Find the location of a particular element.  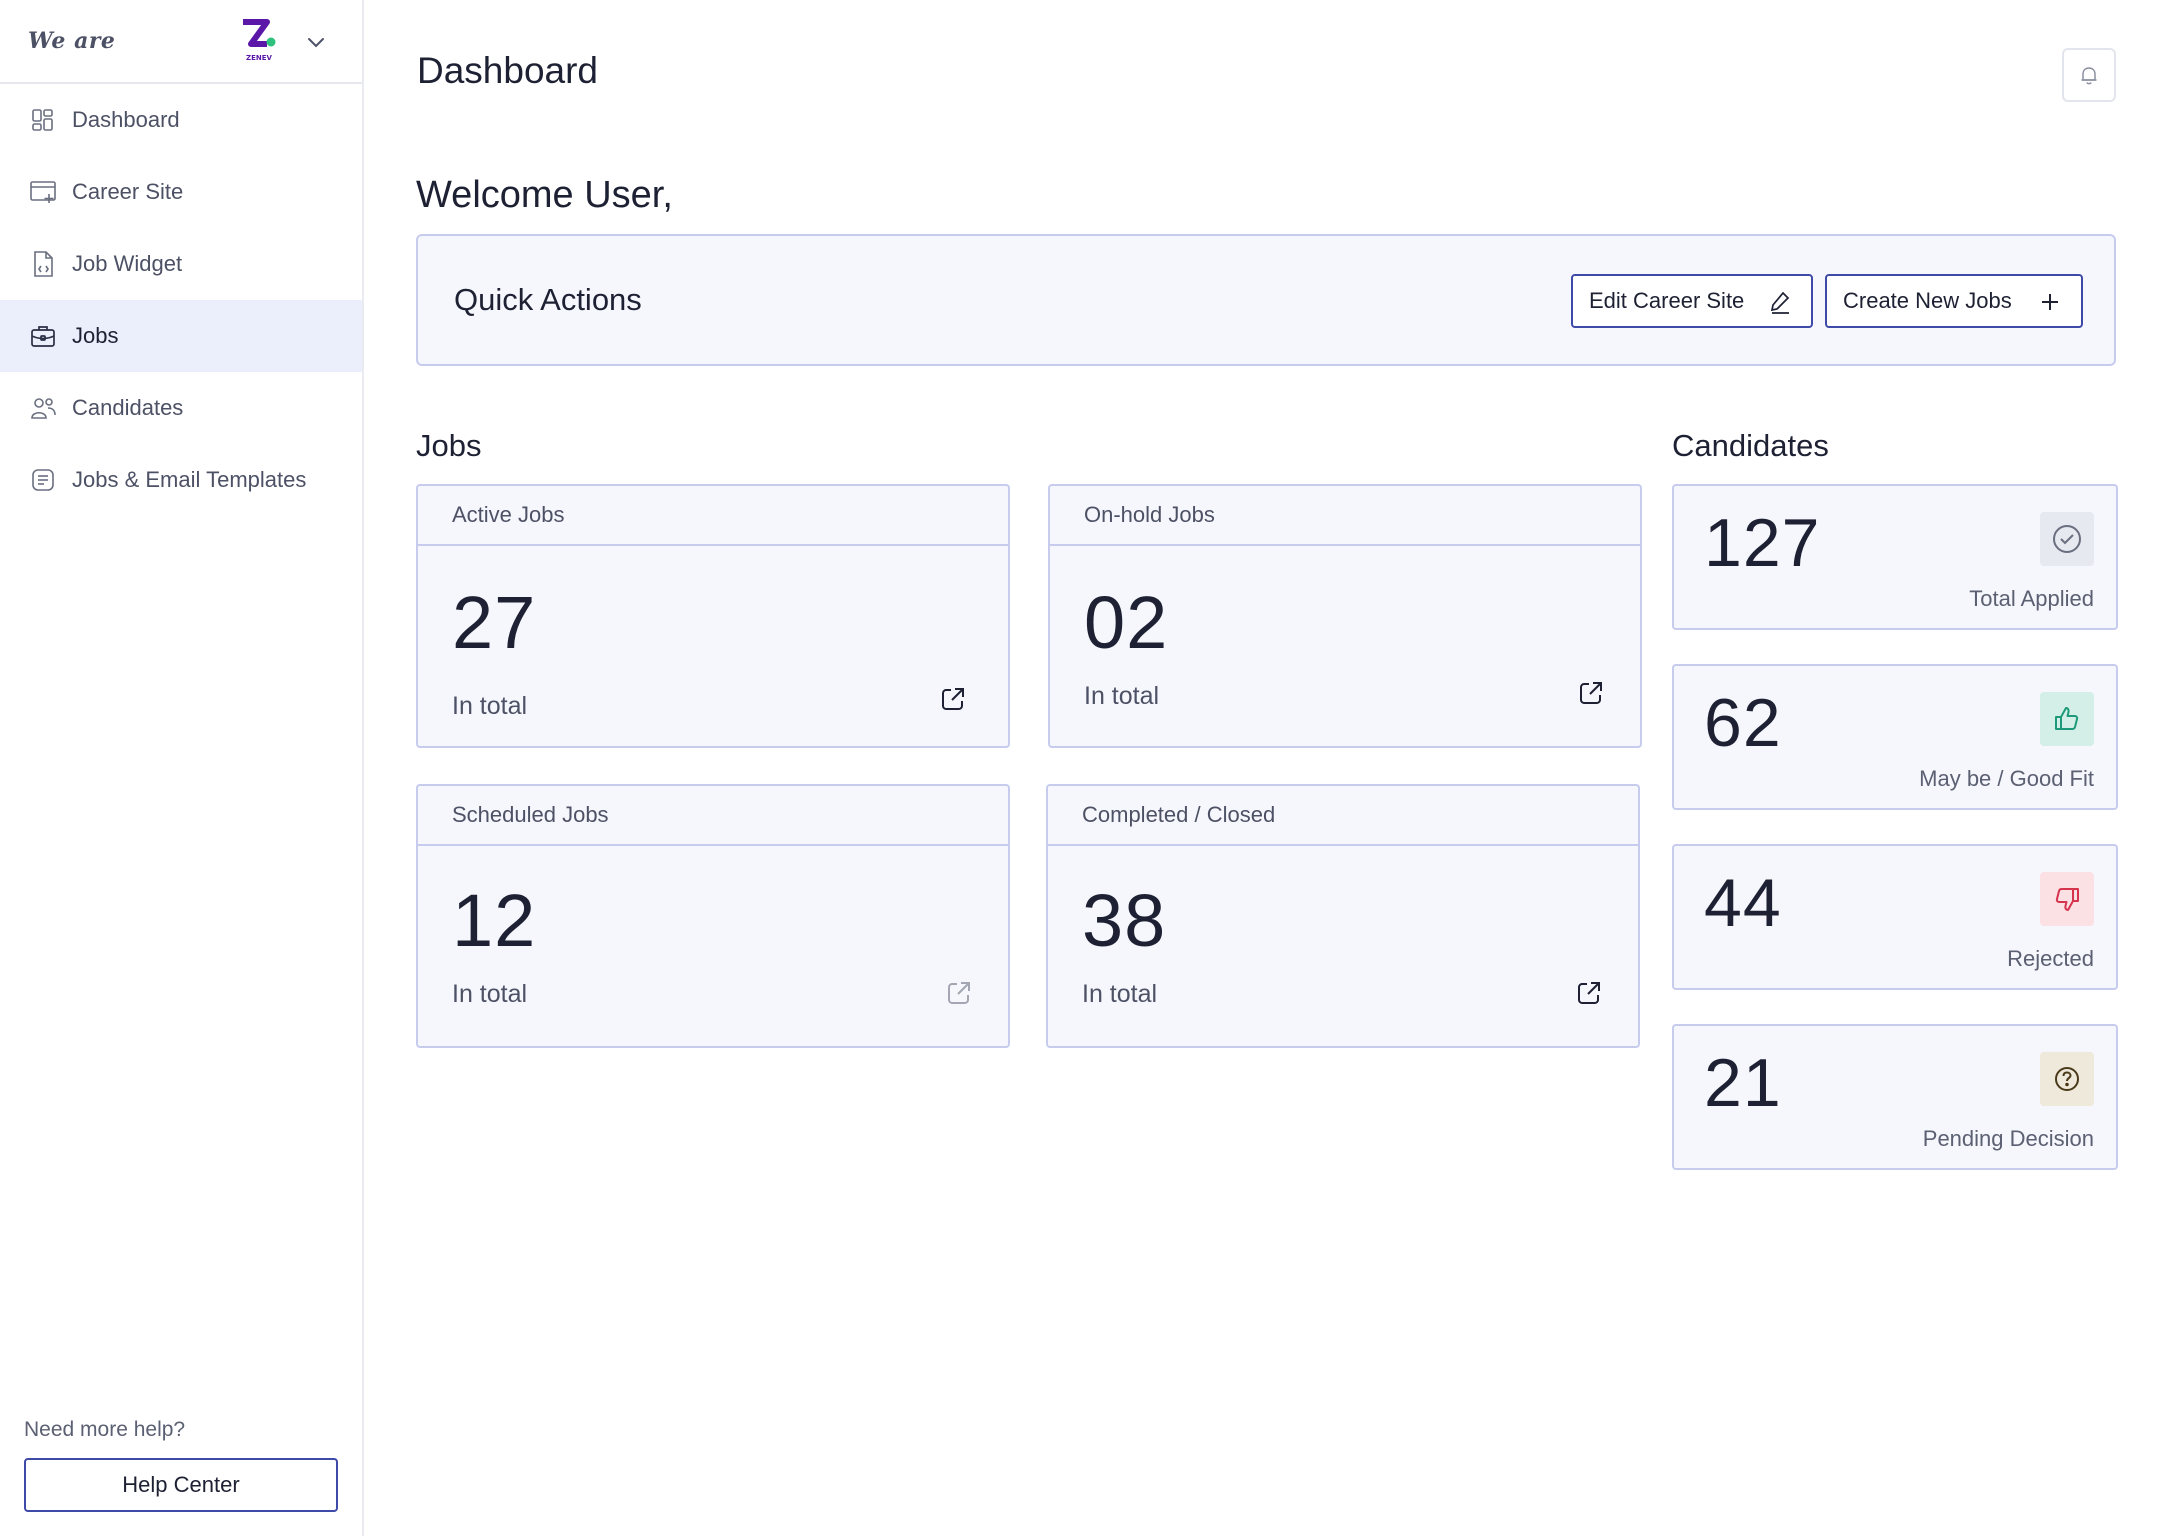

job-card-title: Active Jobs is located at coordinates (713, 516).